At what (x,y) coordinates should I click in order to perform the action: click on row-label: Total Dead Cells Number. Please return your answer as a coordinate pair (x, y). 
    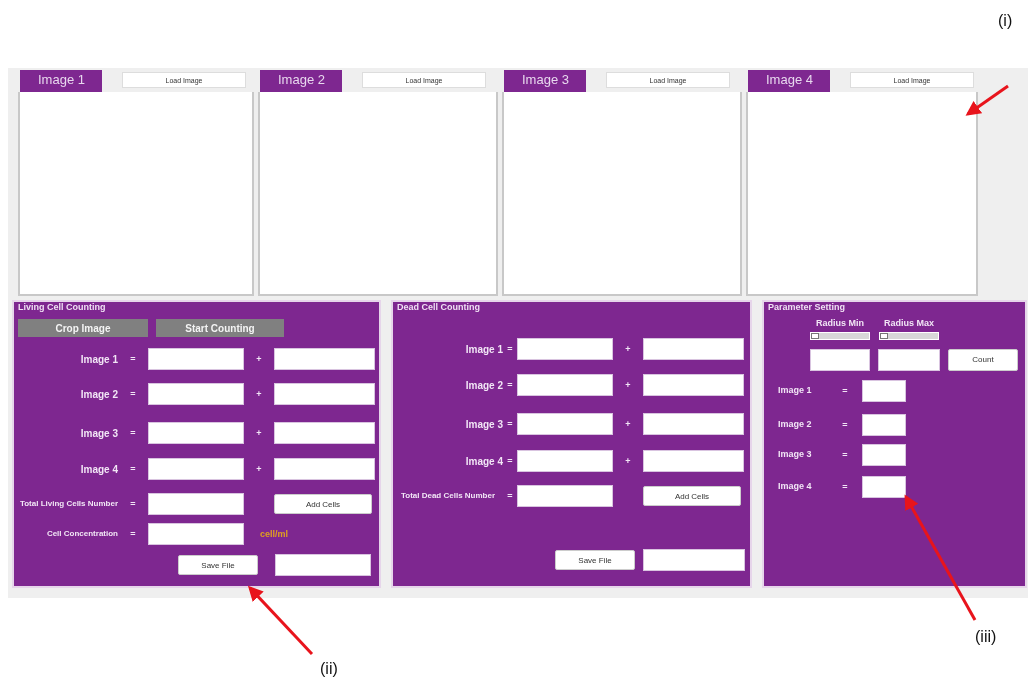
    Looking at the image, I should click on (448, 496).